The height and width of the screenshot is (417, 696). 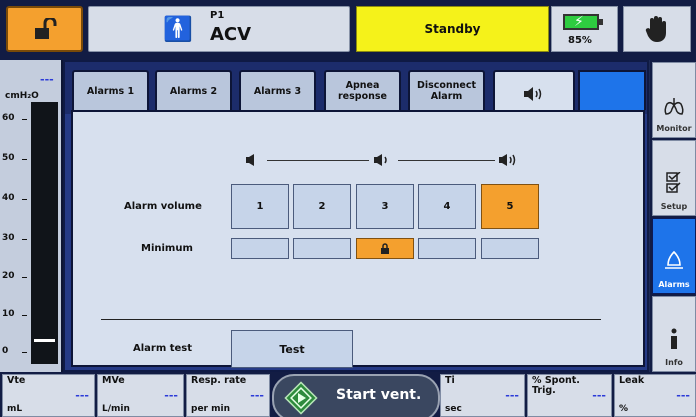 What do you see at coordinates (507, 160) in the screenshot?
I see `speaker-high-icon` at bounding box center [507, 160].